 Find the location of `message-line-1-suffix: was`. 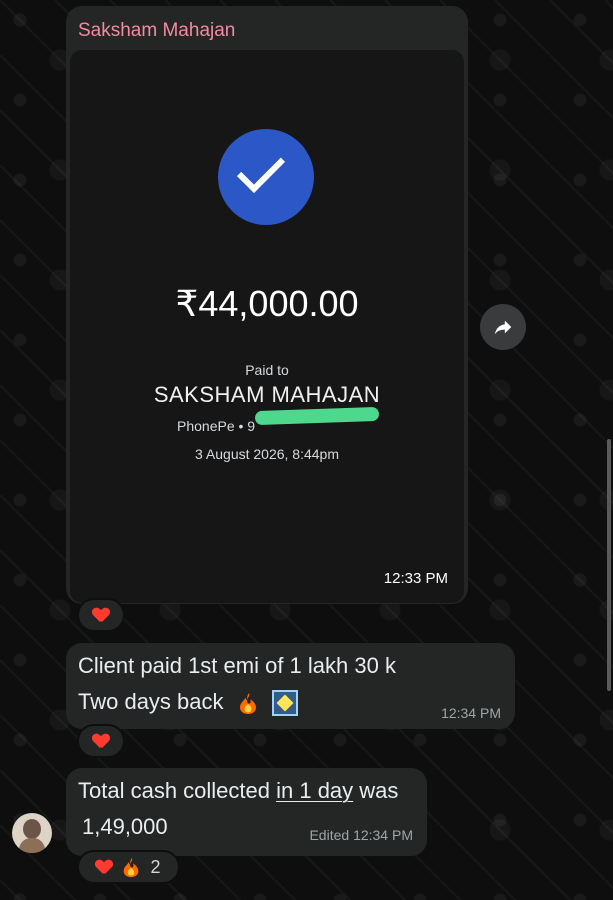

message-line-1-suffix: was is located at coordinates (376, 790).